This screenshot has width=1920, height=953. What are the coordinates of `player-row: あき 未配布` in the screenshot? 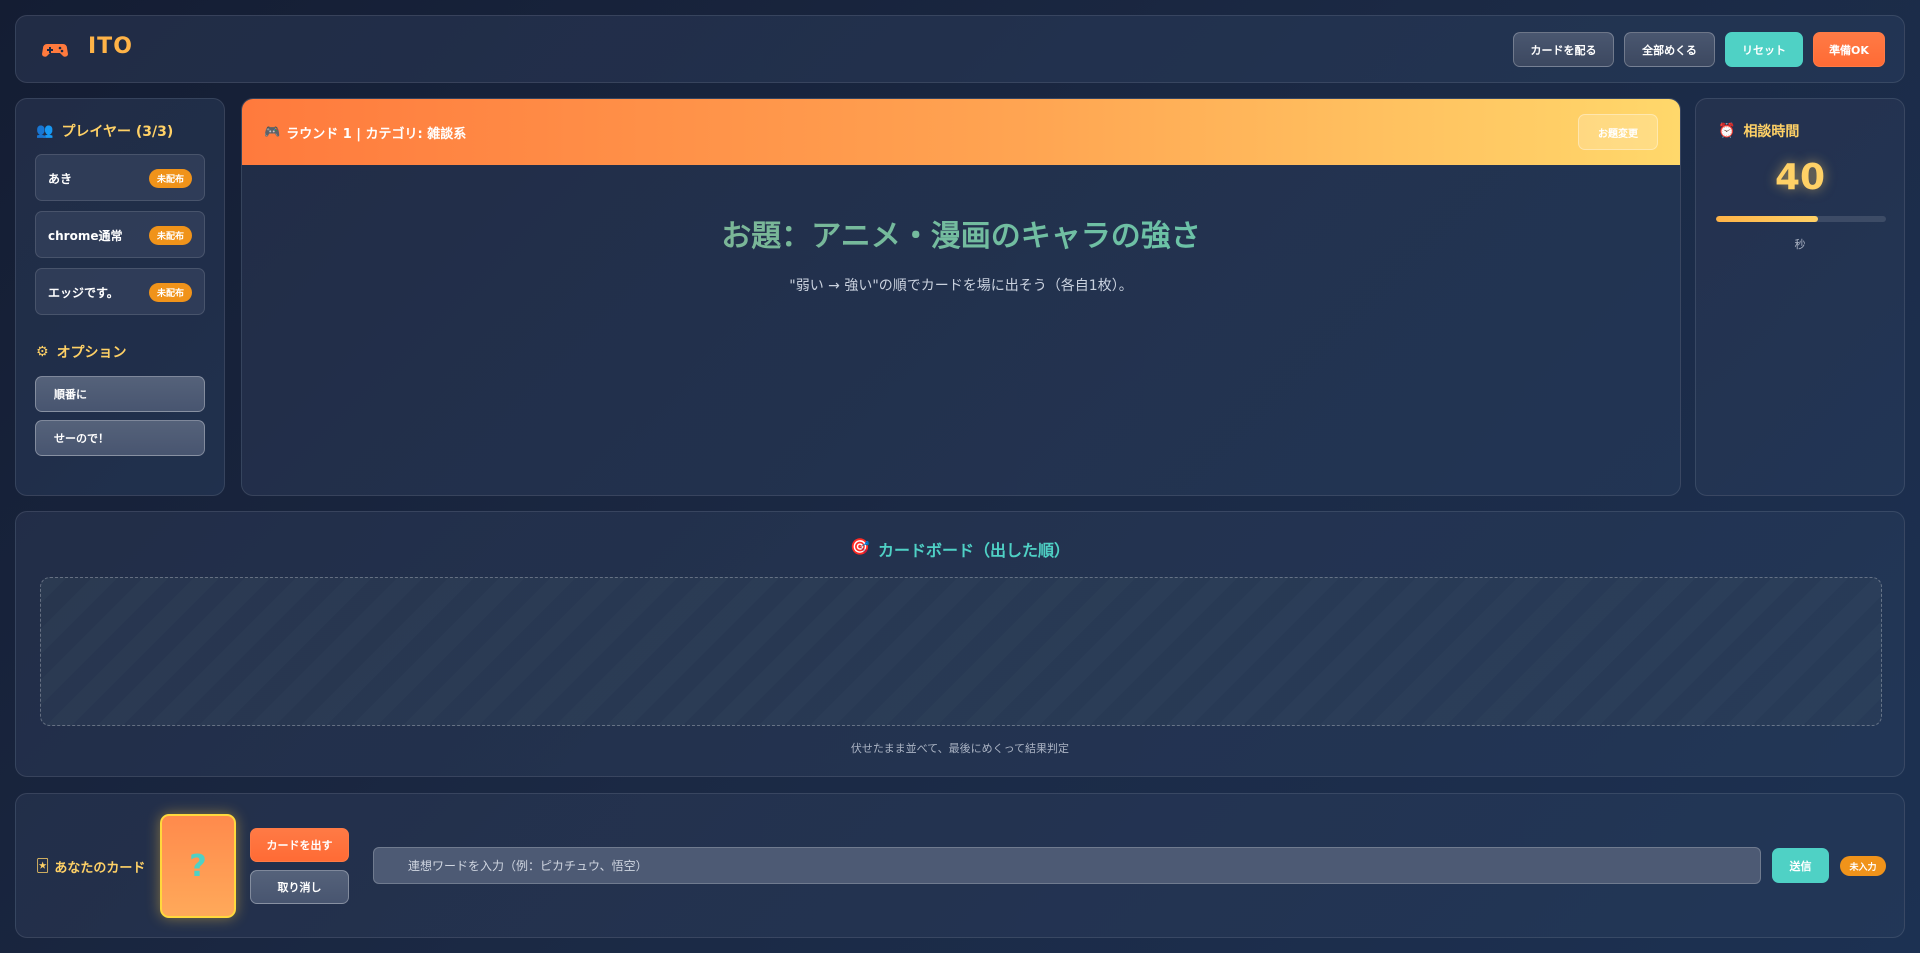 It's located at (120, 177).